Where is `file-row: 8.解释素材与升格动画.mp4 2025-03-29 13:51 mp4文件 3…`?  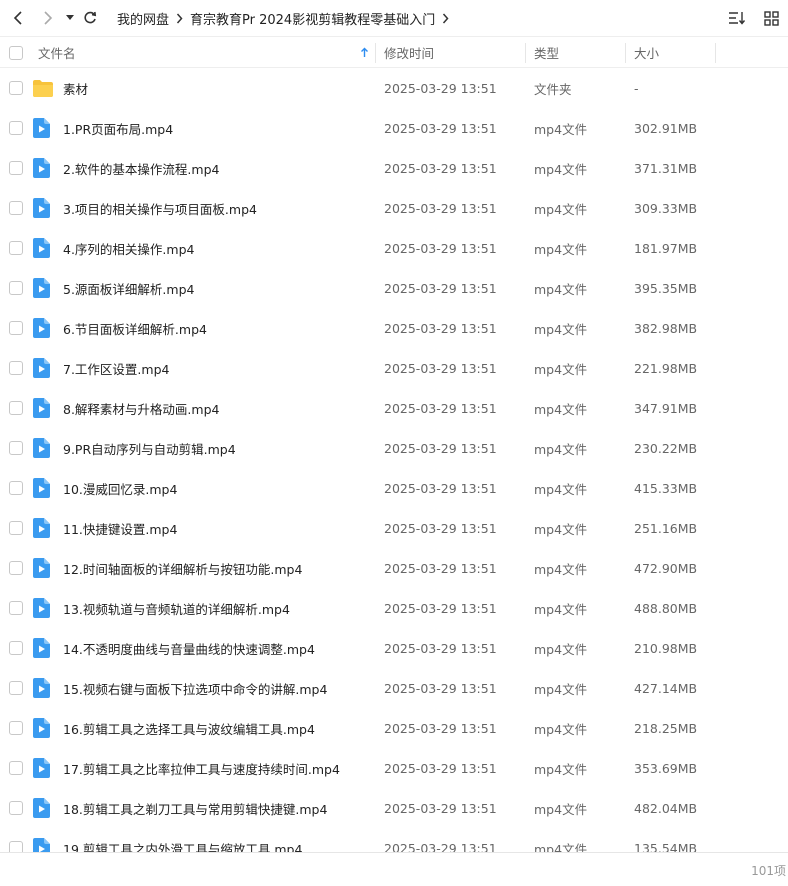
file-row: 8.解释素材与升格动画.mp4 2025-03-29 13:51 mp4文件 3… is located at coordinates (394, 408).